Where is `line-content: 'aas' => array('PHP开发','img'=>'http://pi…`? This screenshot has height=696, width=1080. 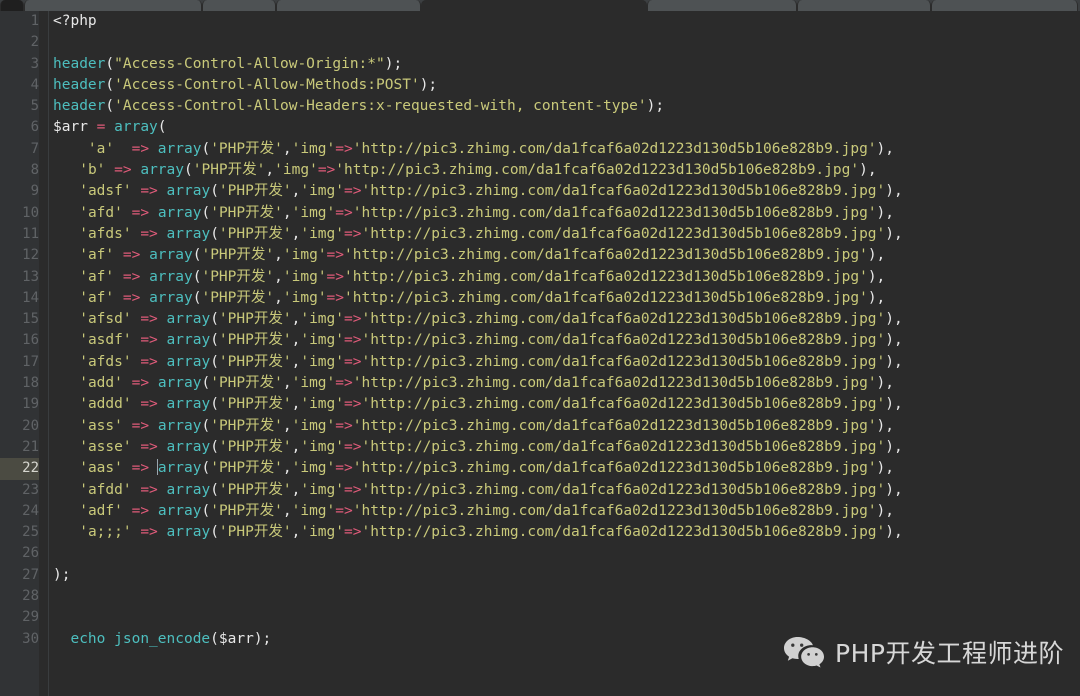 line-content: 'aas' => array('PHP开发','img'=>'http://pi… is located at coordinates (473, 468).